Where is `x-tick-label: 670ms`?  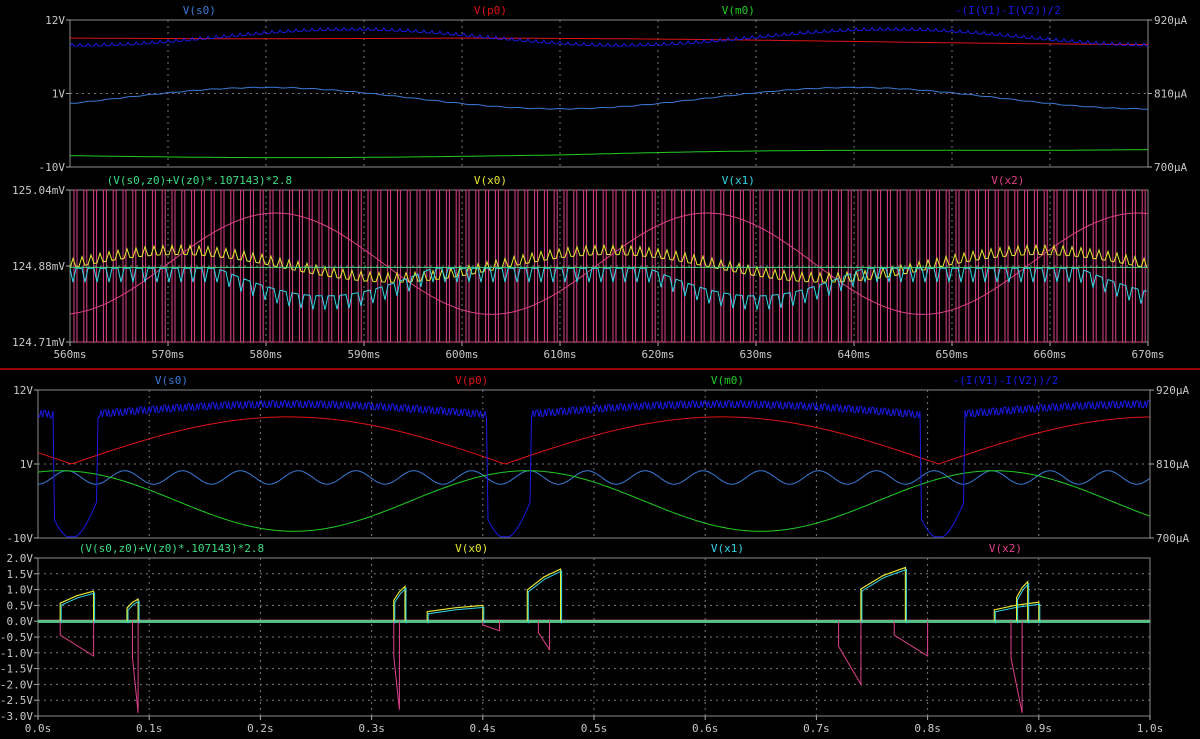 x-tick-label: 670ms is located at coordinates (1147, 354).